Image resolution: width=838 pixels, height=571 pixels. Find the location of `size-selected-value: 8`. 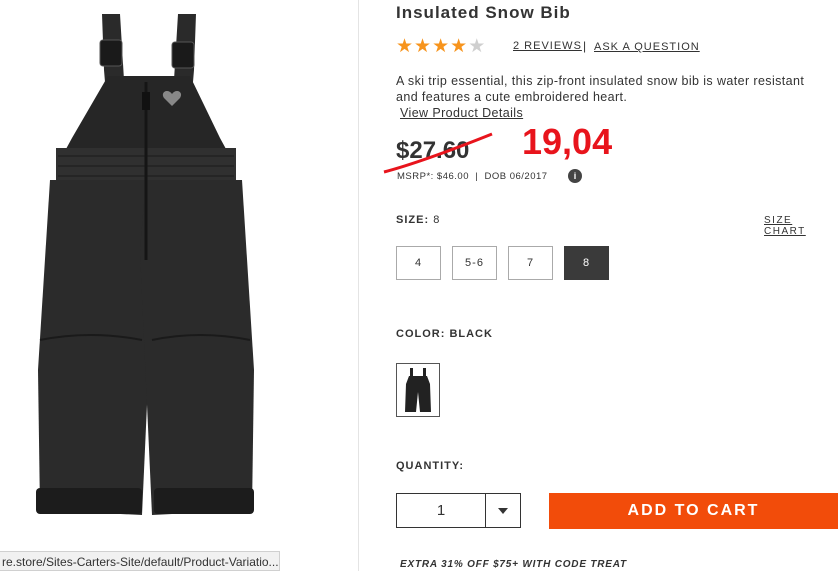

size-selected-value: 8 is located at coordinates (437, 220).